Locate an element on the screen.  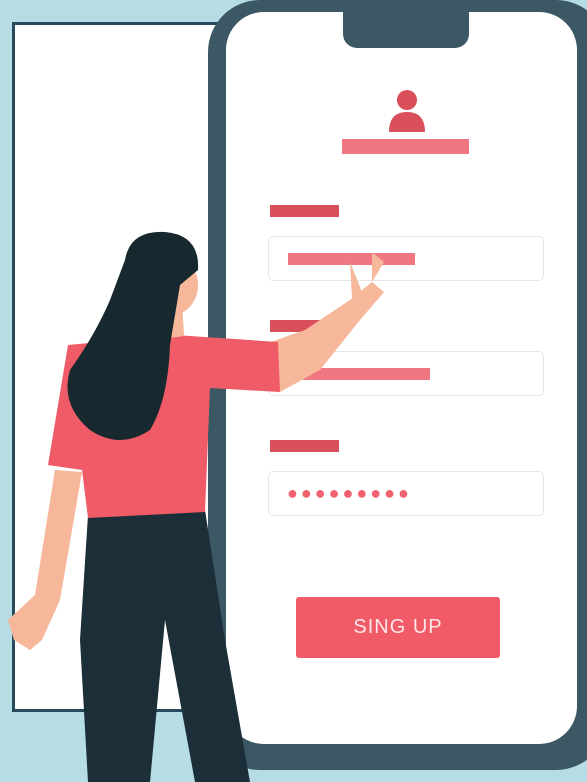
password-mask: ●●●●●●●●● is located at coordinates (349, 493).